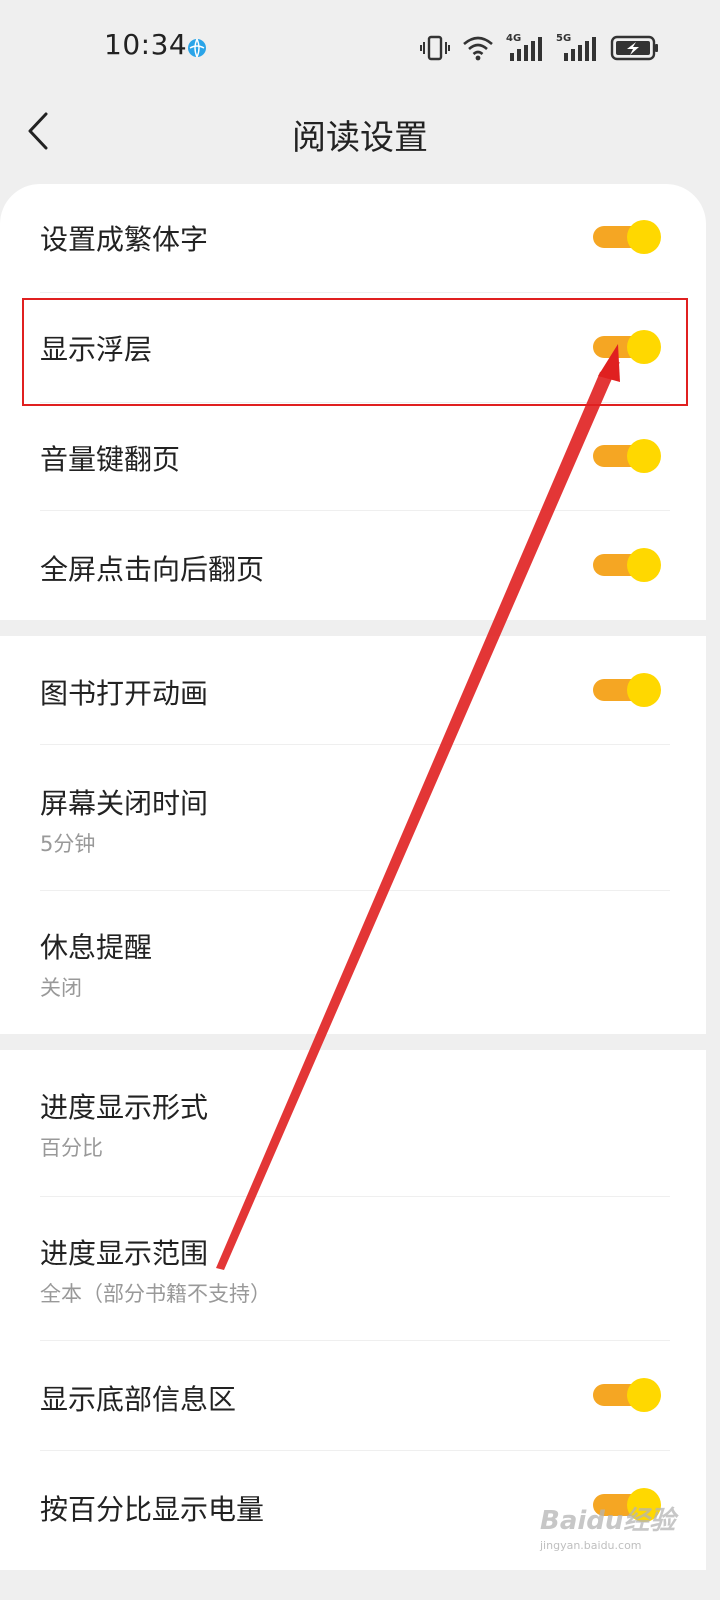 Image resolution: width=720 pixels, height=1600 pixels. What do you see at coordinates (355, 1510) in the screenshot?
I see `setting-row-battery-percentage: 按百分比显示电量` at bounding box center [355, 1510].